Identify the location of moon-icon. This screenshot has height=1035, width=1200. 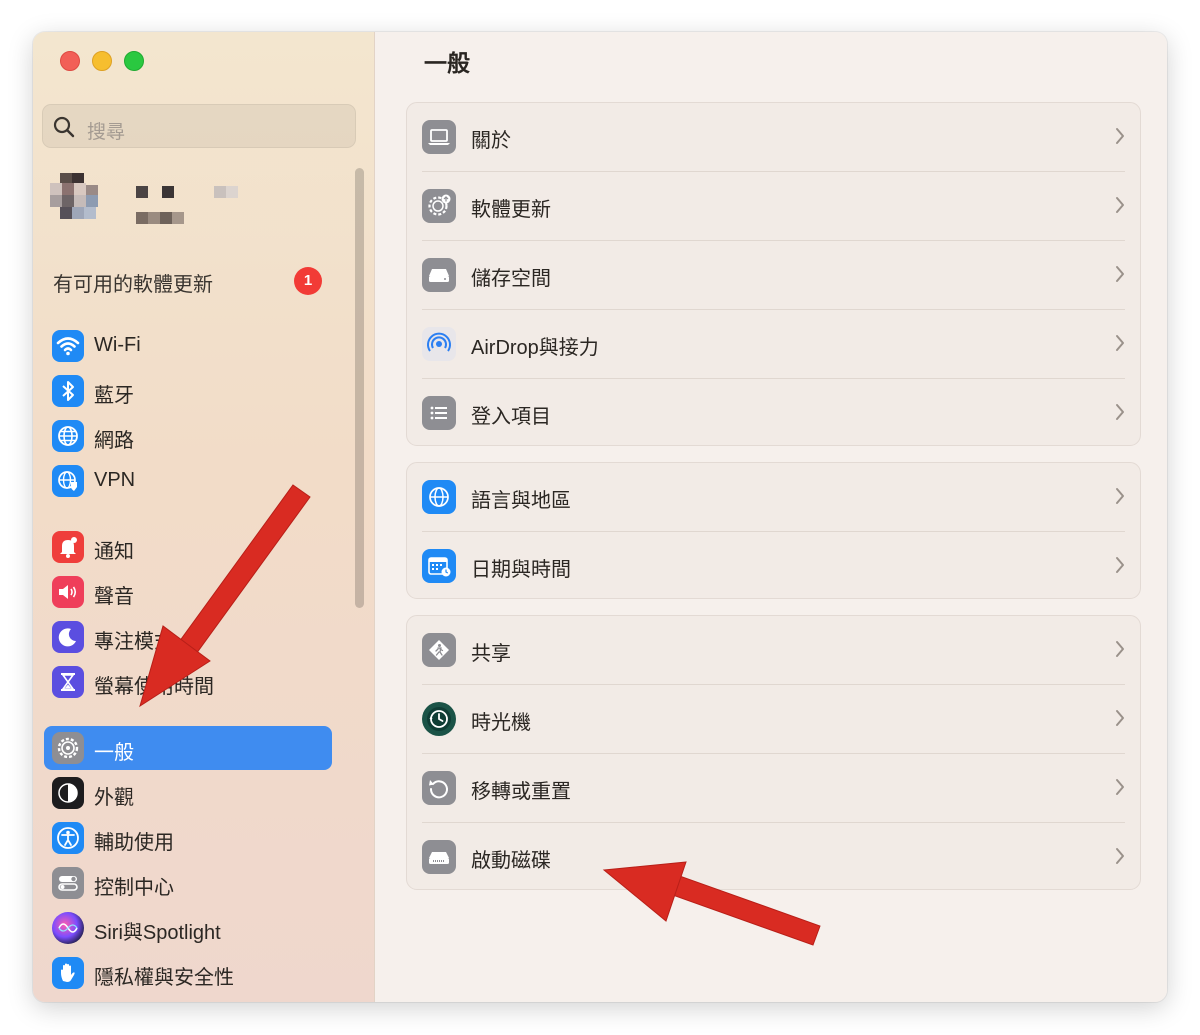
(68, 637).